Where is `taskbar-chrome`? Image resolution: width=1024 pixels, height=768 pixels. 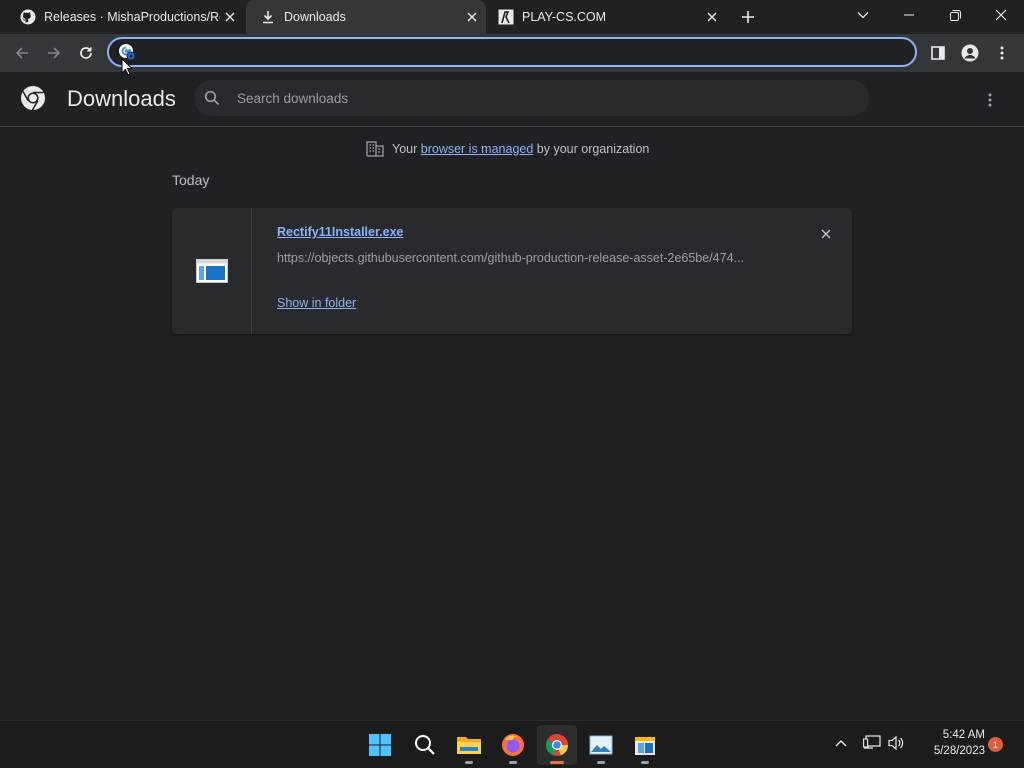 taskbar-chrome is located at coordinates (557, 745).